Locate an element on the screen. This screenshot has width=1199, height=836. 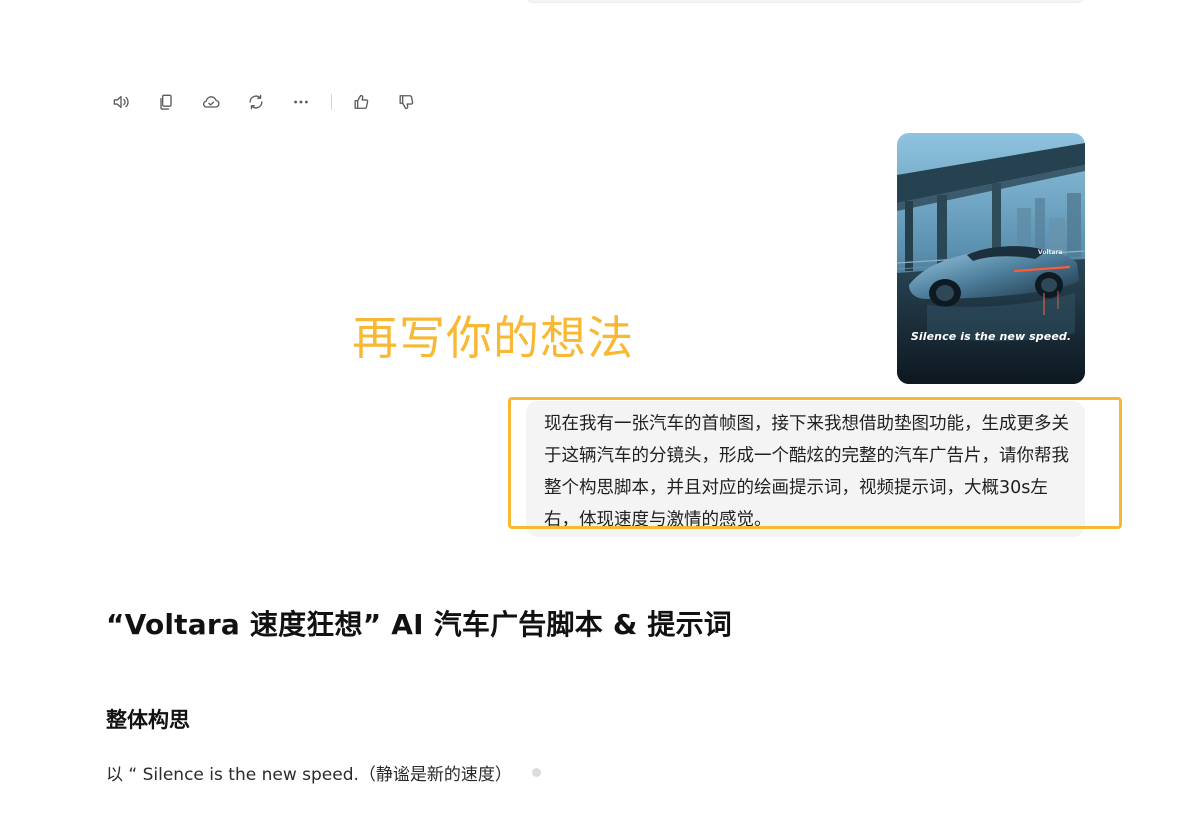
like-button is located at coordinates (361, 102).